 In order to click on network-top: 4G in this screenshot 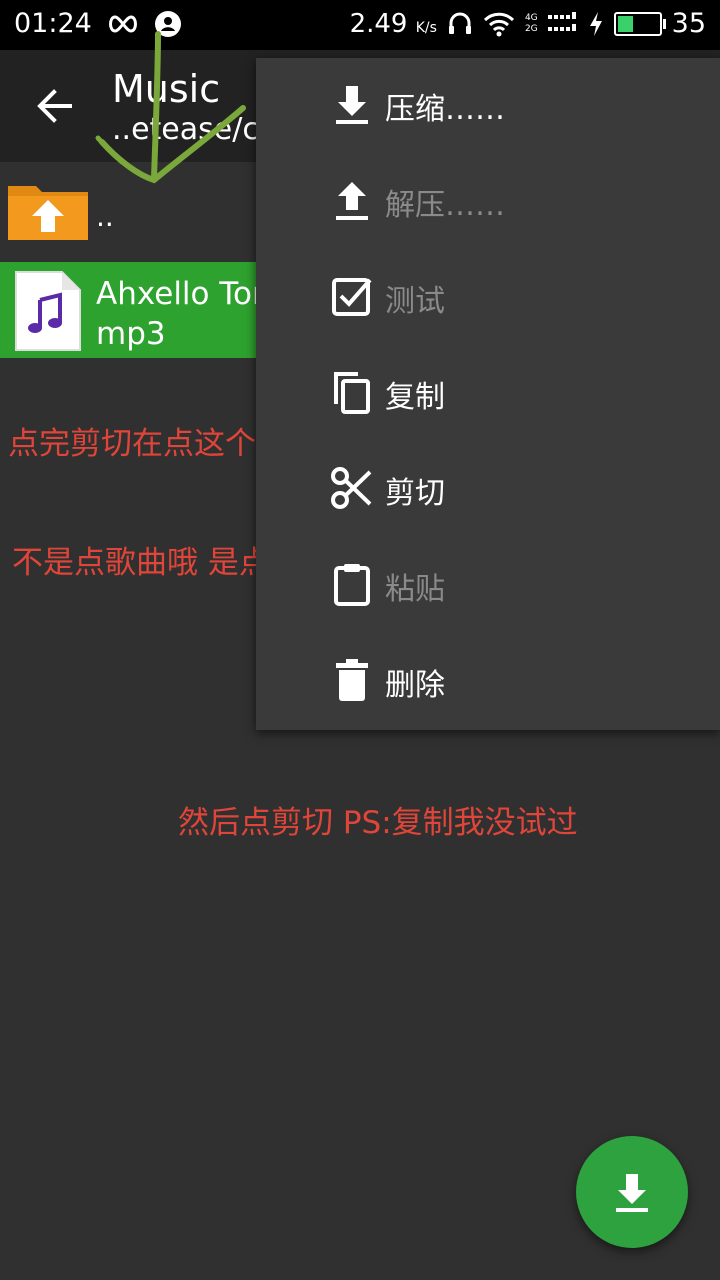, I will do `click(531, 17)`.